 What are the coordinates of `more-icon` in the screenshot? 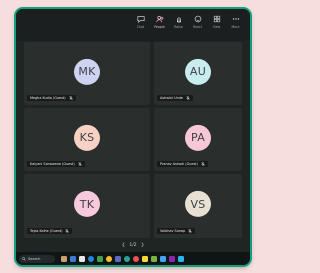 It's located at (235, 19).